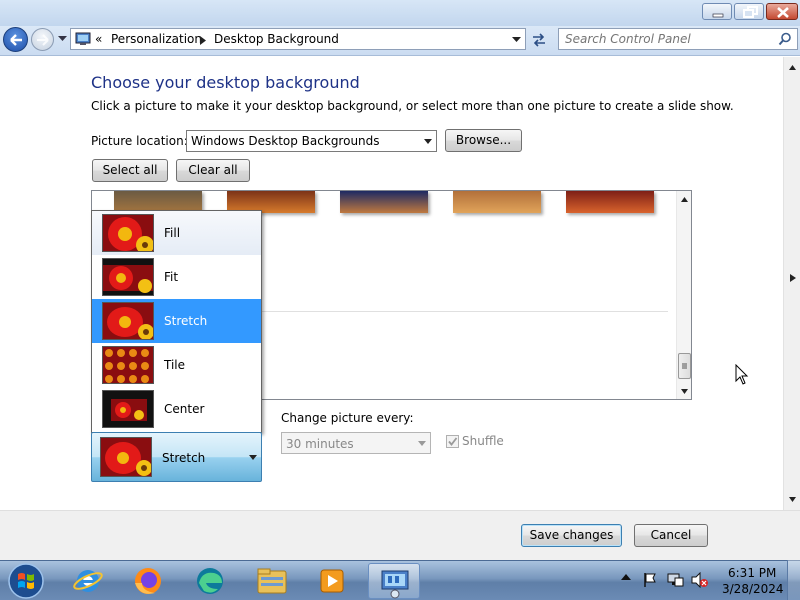 Image resolution: width=800 pixels, height=600 pixels. Describe the element at coordinates (465, 311) in the screenshot. I see `gallery-divider` at that location.